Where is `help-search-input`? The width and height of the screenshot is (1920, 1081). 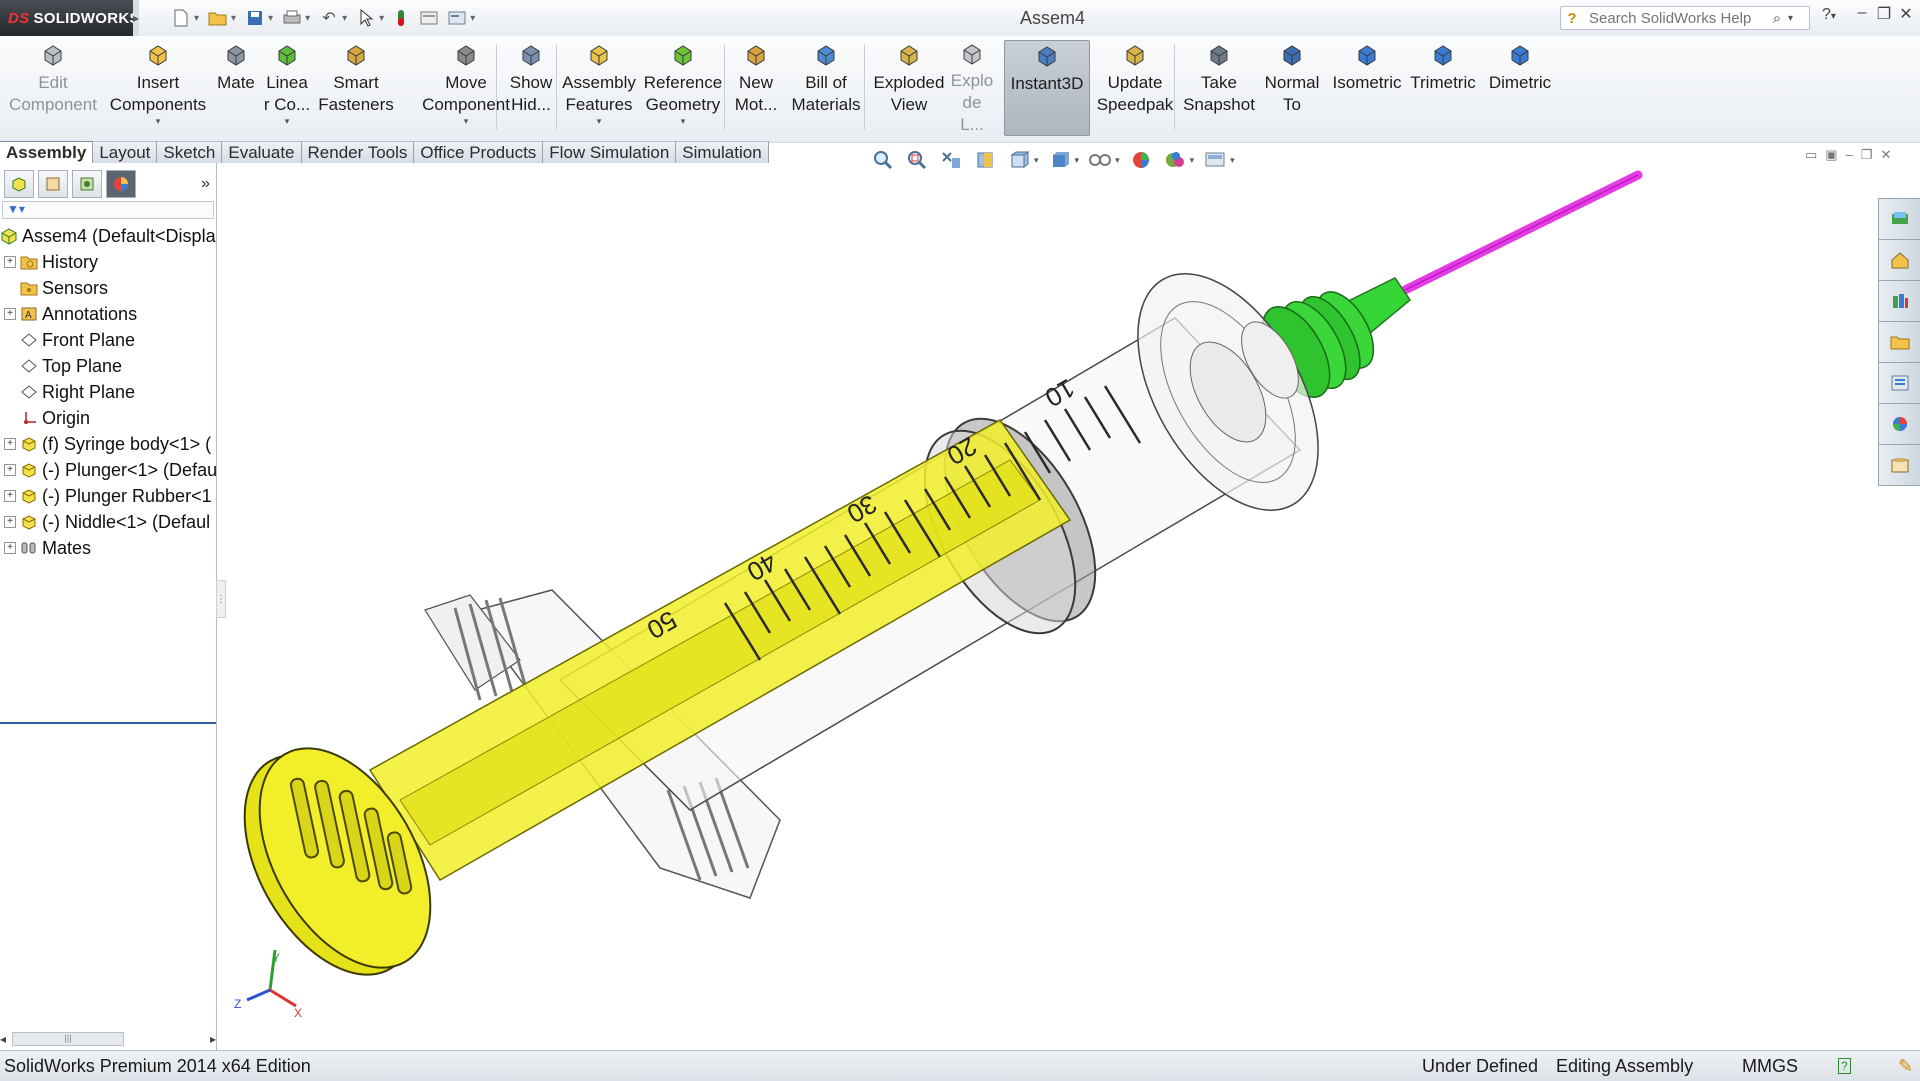 help-search-input is located at coordinates (1674, 18).